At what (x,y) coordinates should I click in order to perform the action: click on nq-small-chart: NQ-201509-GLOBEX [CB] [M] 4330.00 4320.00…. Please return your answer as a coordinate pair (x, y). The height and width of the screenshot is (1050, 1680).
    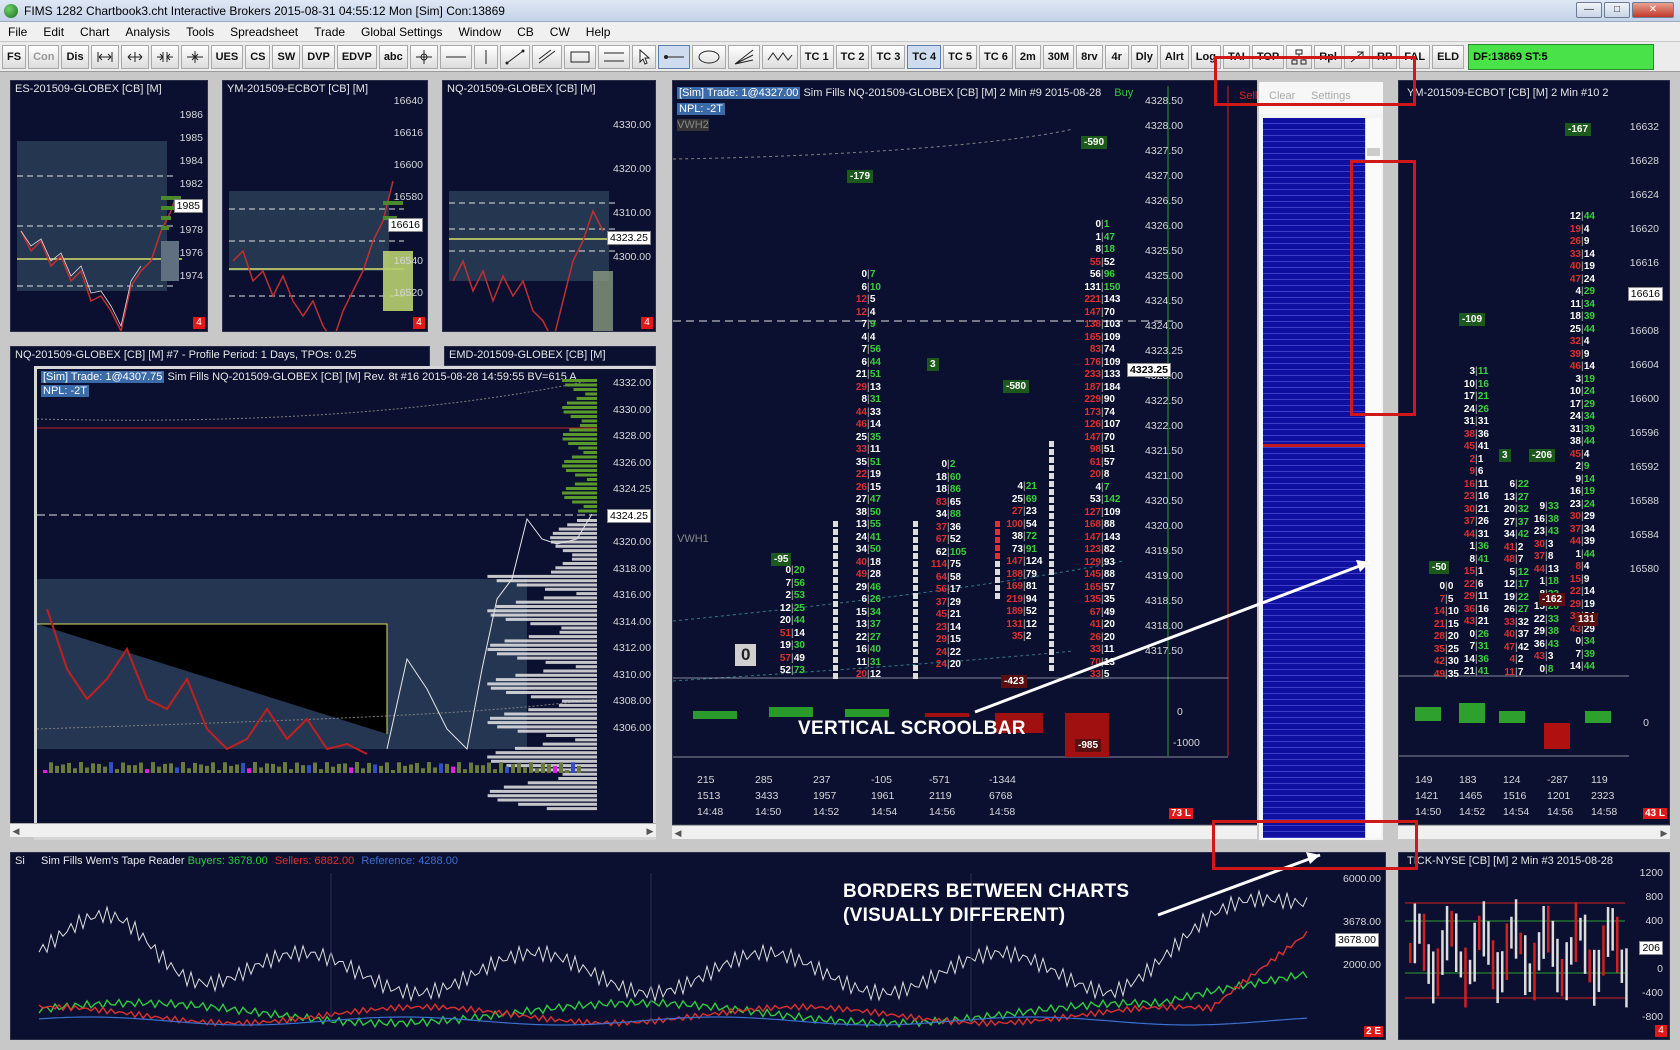
    Looking at the image, I should click on (549, 206).